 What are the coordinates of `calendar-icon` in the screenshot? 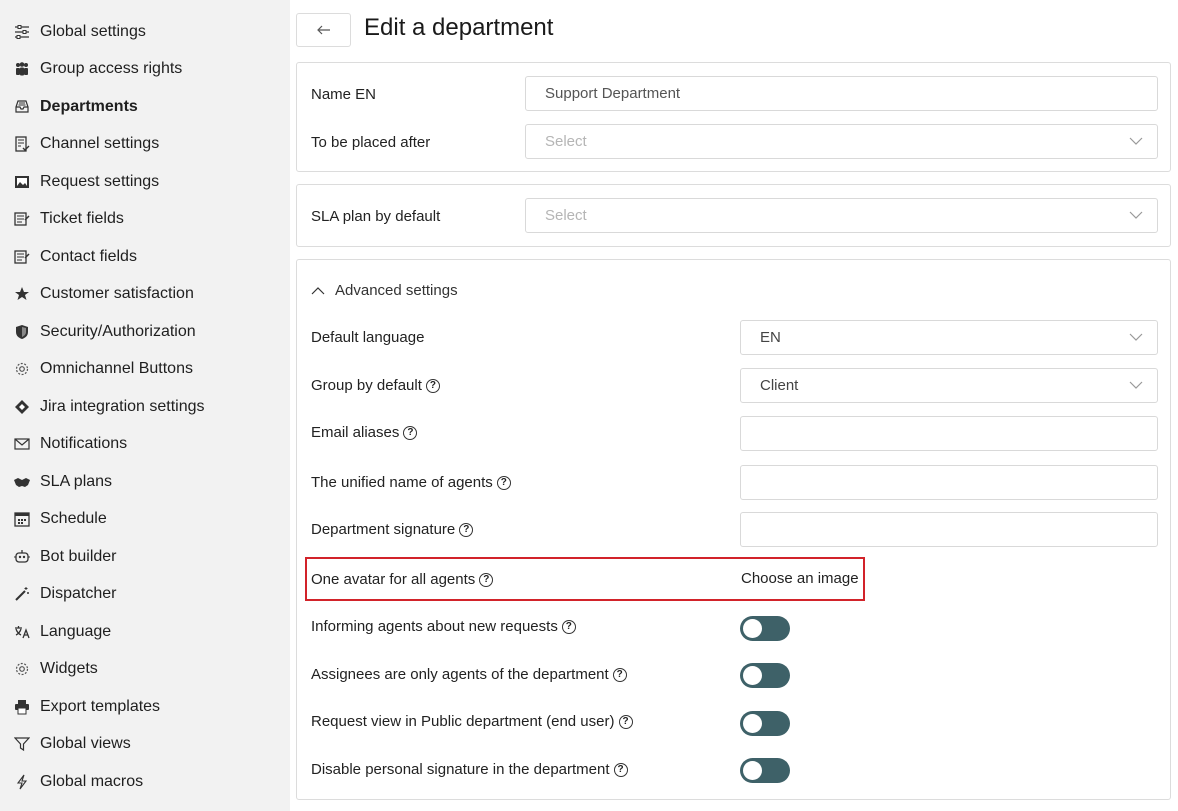 It's located at (24, 519).